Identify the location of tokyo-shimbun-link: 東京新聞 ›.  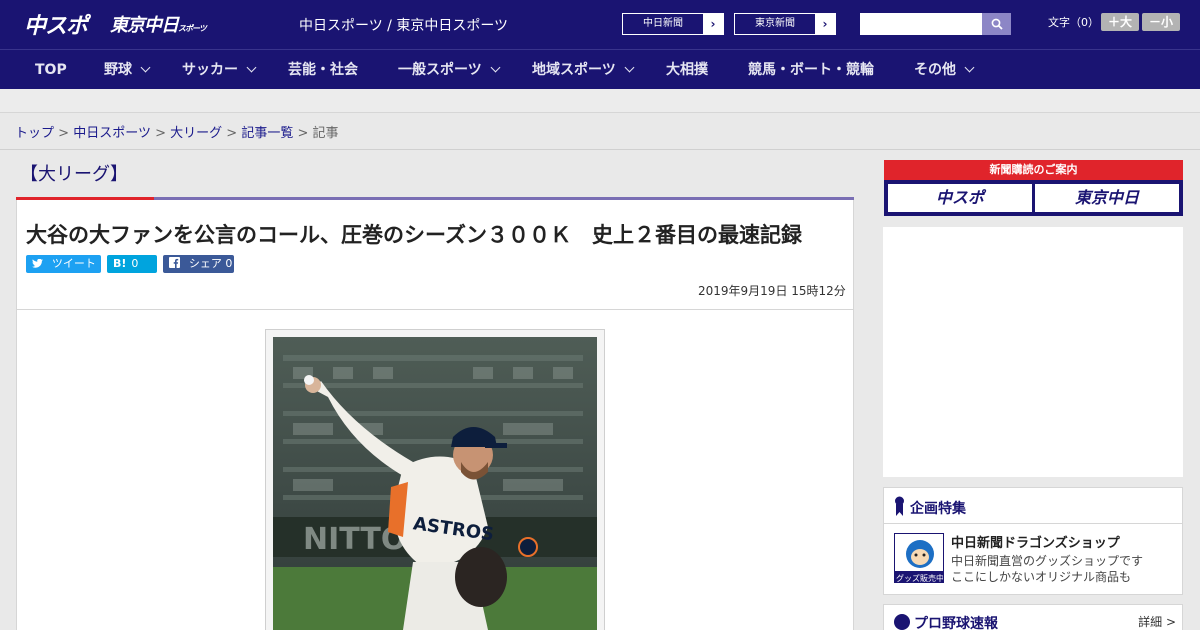
(785, 24).